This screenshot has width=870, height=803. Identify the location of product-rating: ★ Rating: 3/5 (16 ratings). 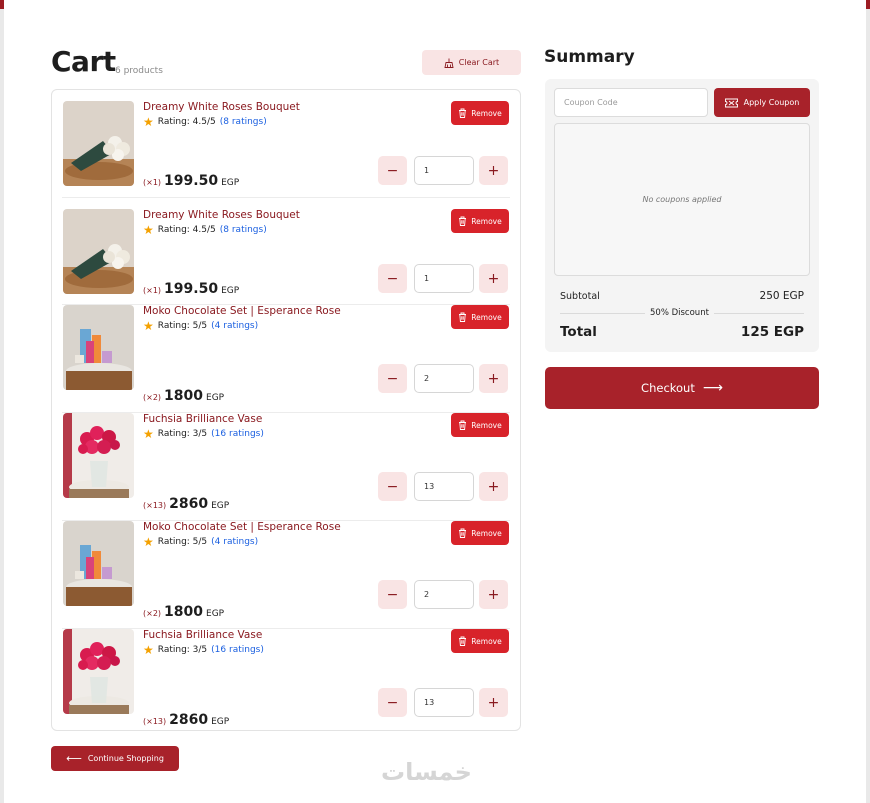
(203, 434).